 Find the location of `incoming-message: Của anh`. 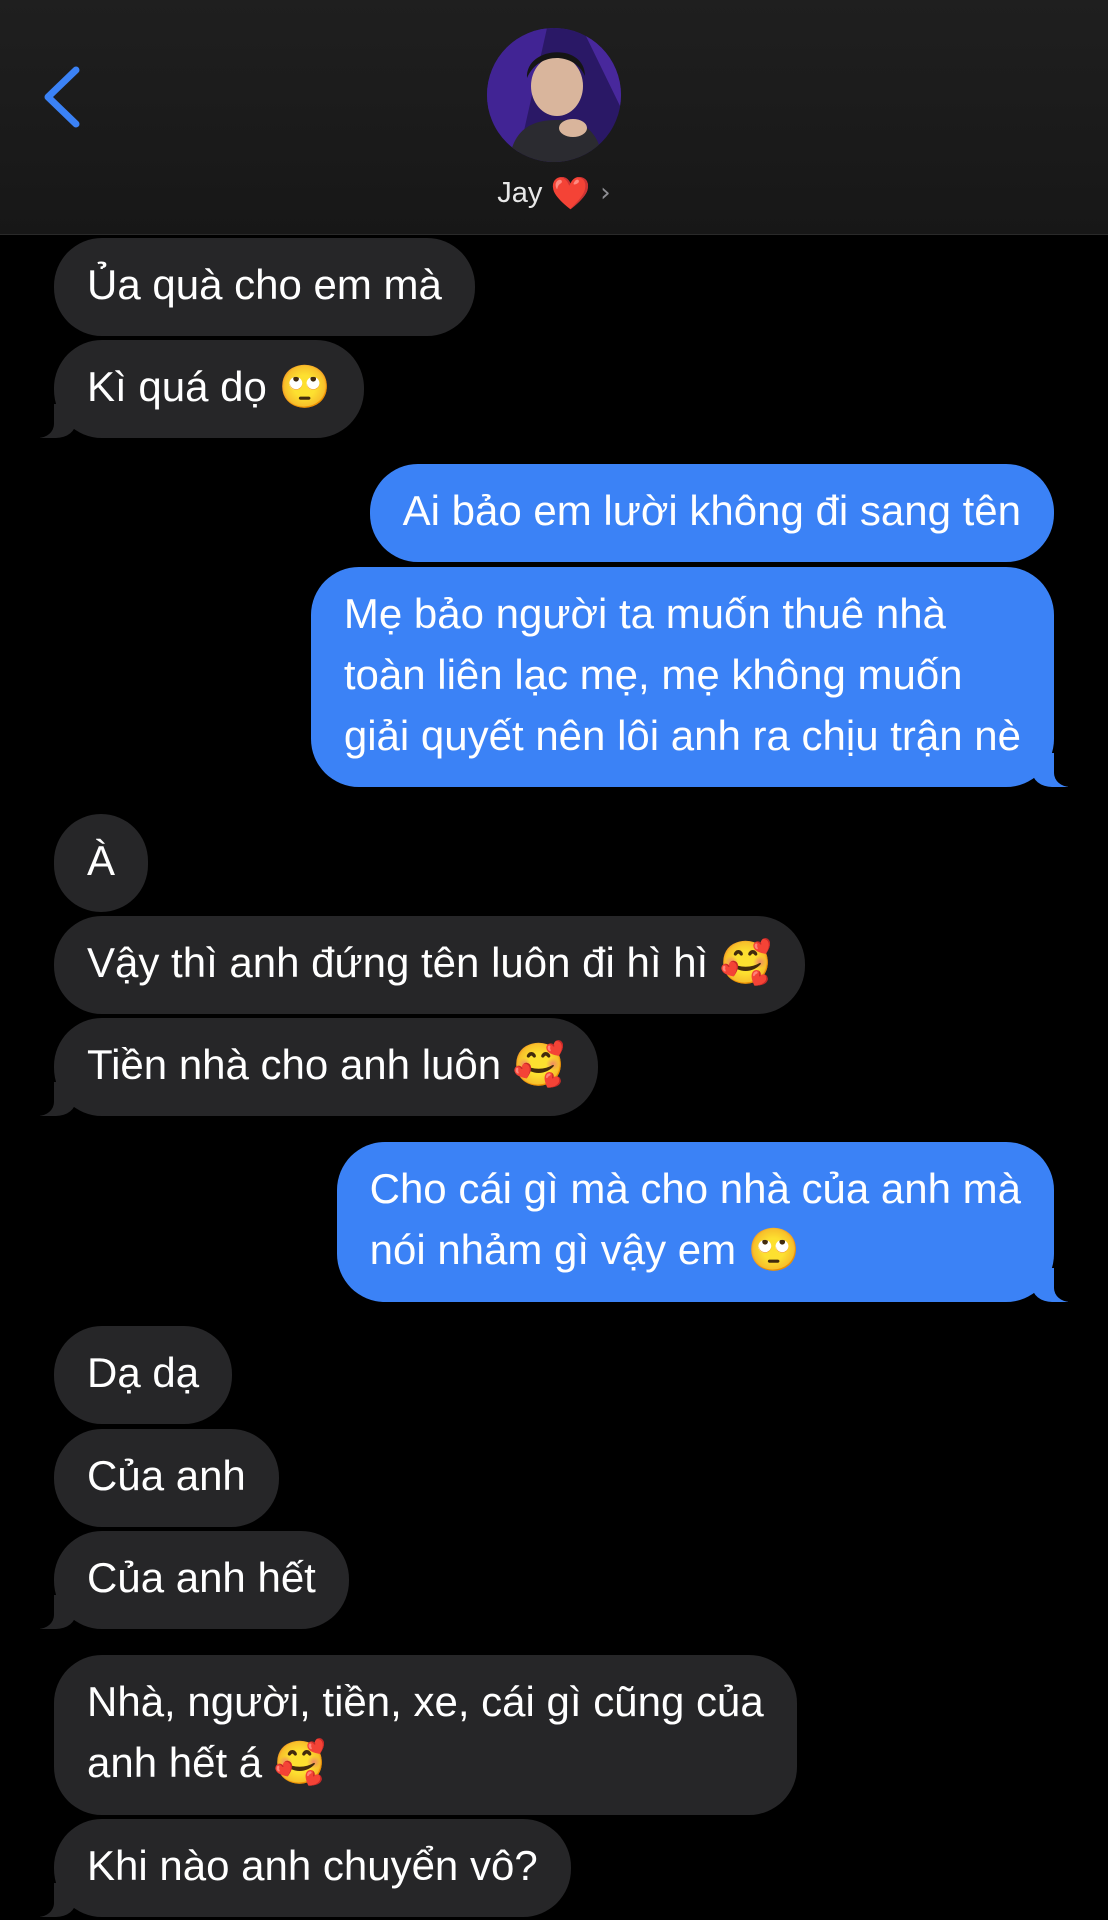

incoming-message: Của anh is located at coordinates (166, 1478).